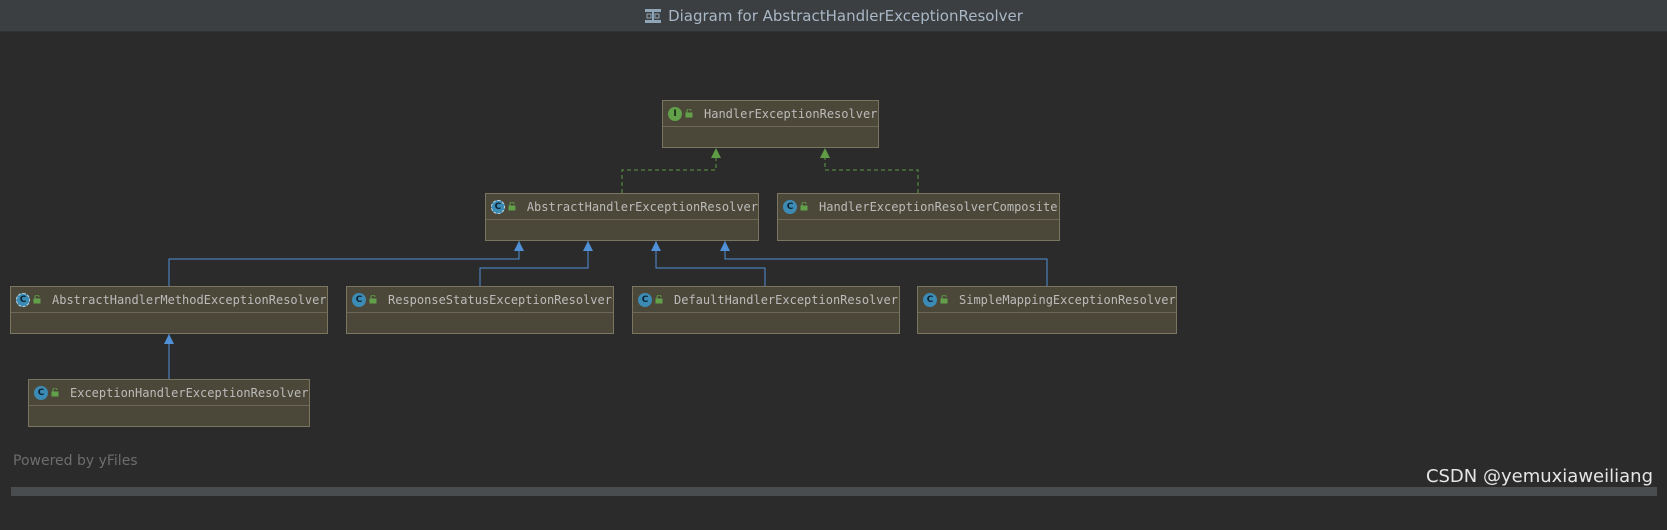 This screenshot has width=1667, height=530. I want to click on class-node-handler-exception-resolver: I HandlerExceptionResolver, so click(770, 124).